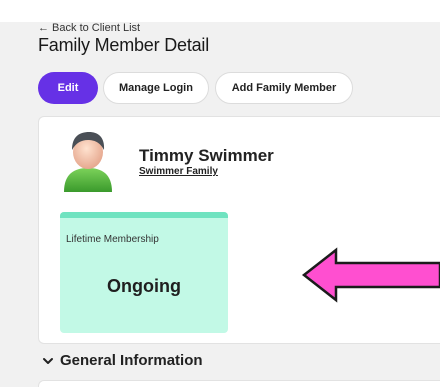  I want to click on manage-login-button: Manage Login, so click(156, 88).